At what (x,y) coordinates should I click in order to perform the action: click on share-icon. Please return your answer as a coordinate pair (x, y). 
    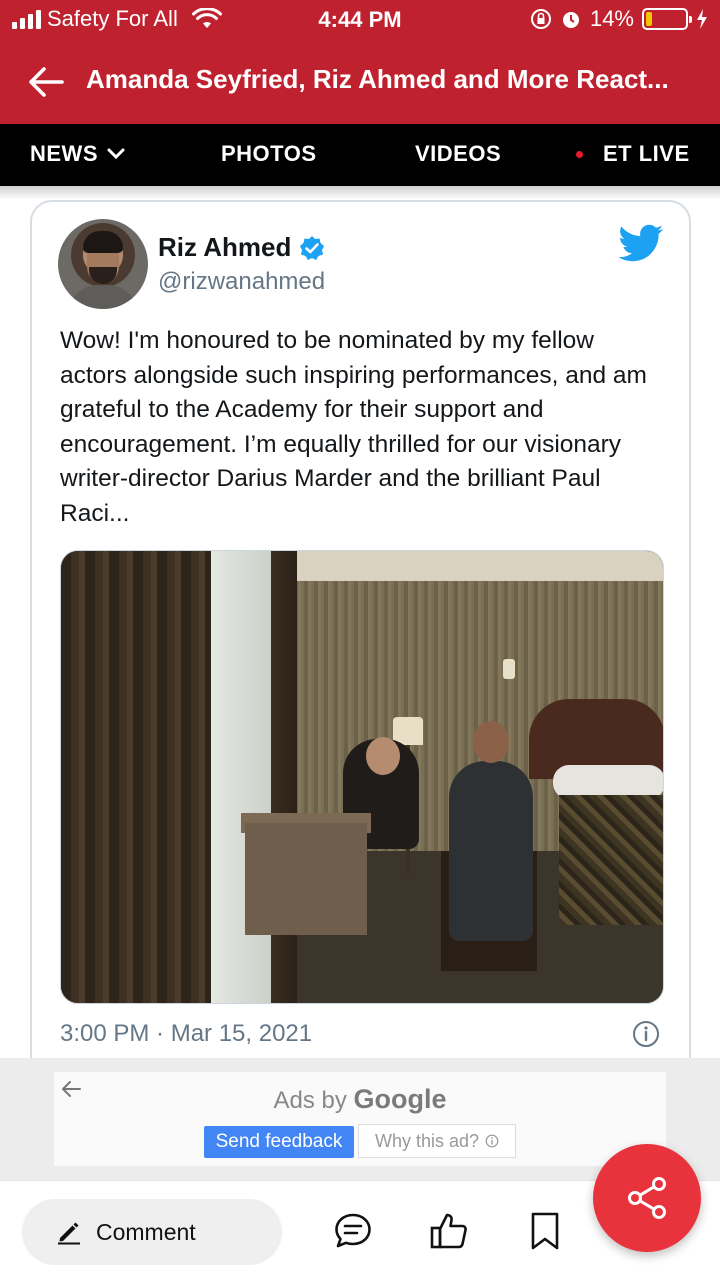
    Looking at the image, I should click on (647, 1198).